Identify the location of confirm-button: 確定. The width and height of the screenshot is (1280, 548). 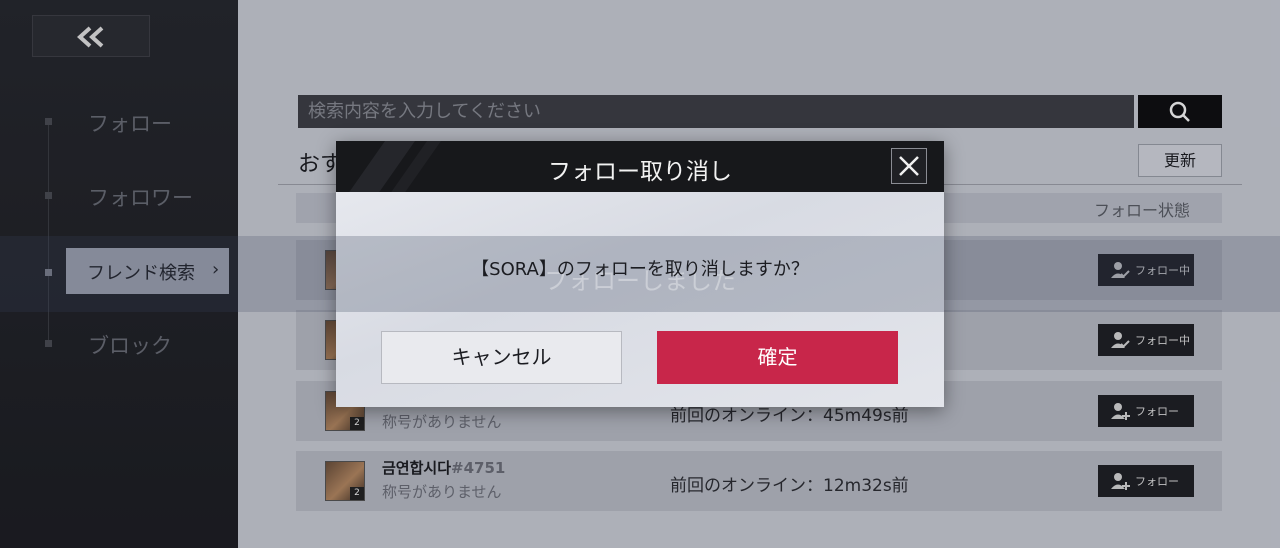
(777, 357).